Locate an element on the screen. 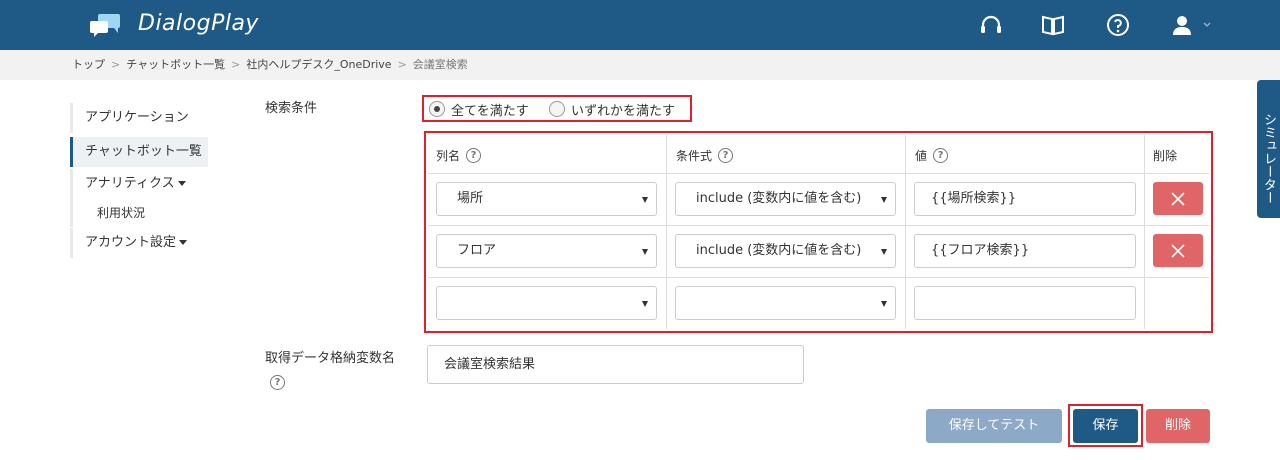 This screenshot has width=1280, height=460. sidebar-item-chatbot-list: チャットボット一覧 is located at coordinates (139, 152).